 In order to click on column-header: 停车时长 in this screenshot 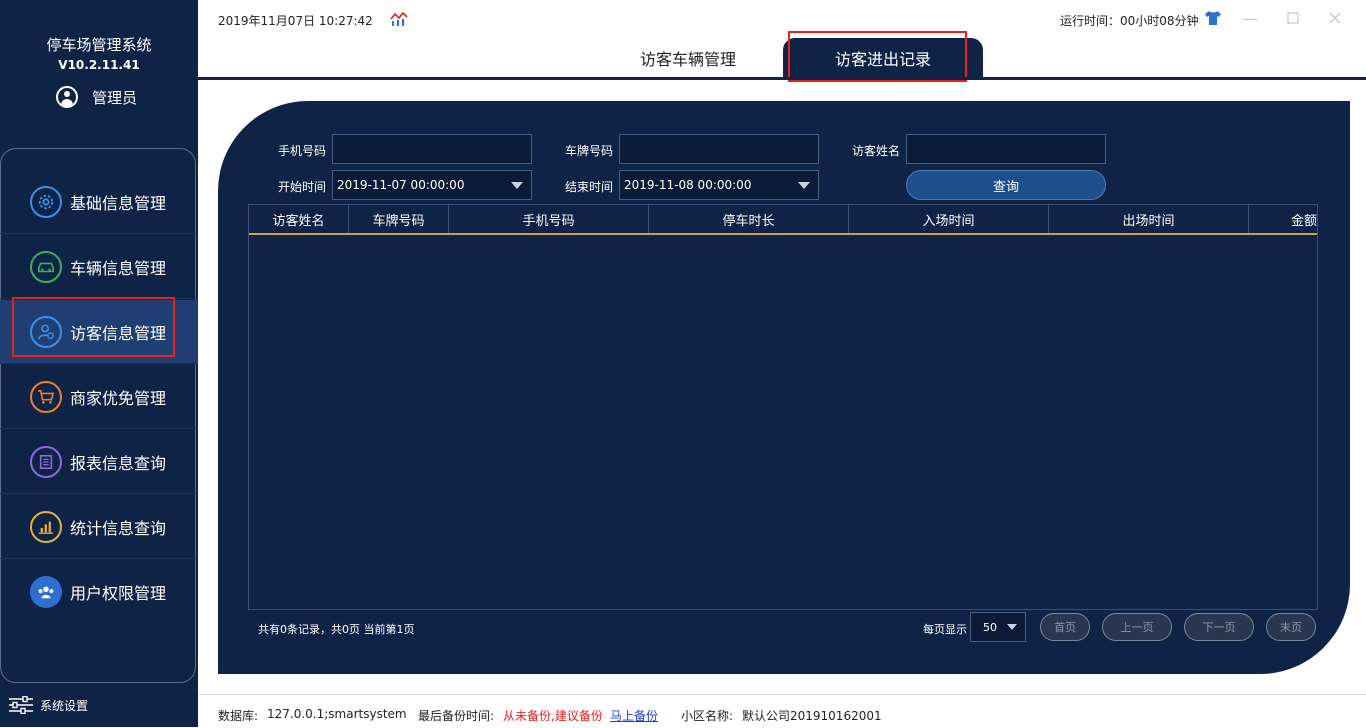, I will do `click(749, 219)`.